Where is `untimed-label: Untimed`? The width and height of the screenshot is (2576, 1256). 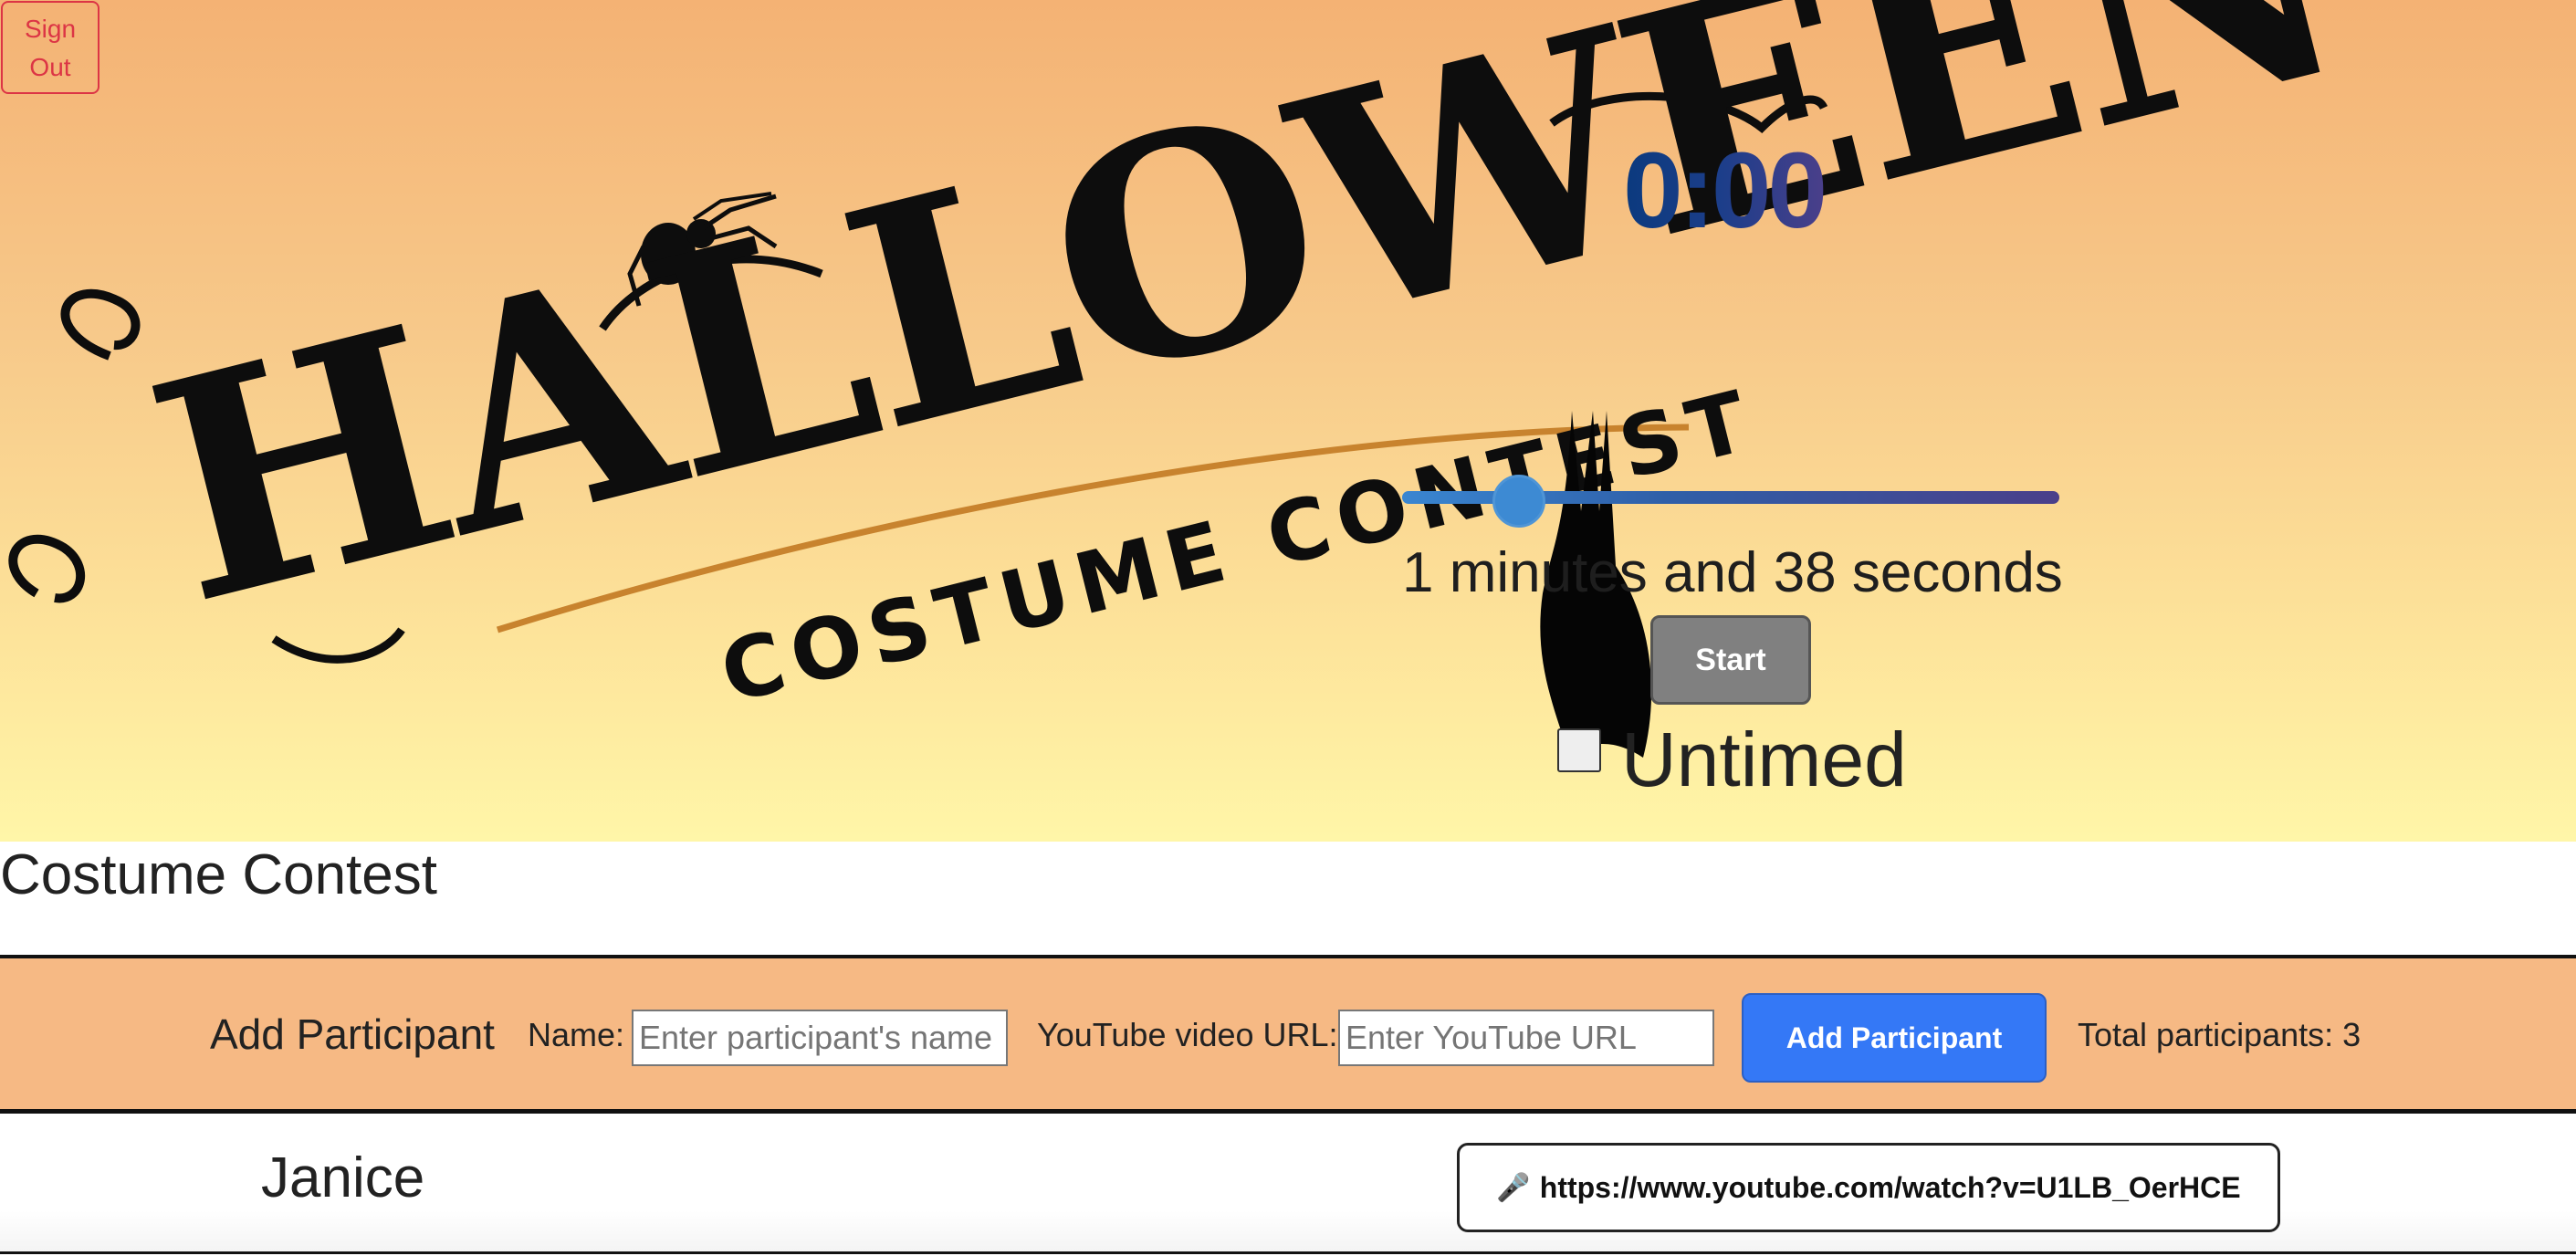
untimed-label: Untimed is located at coordinates (1764, 759).